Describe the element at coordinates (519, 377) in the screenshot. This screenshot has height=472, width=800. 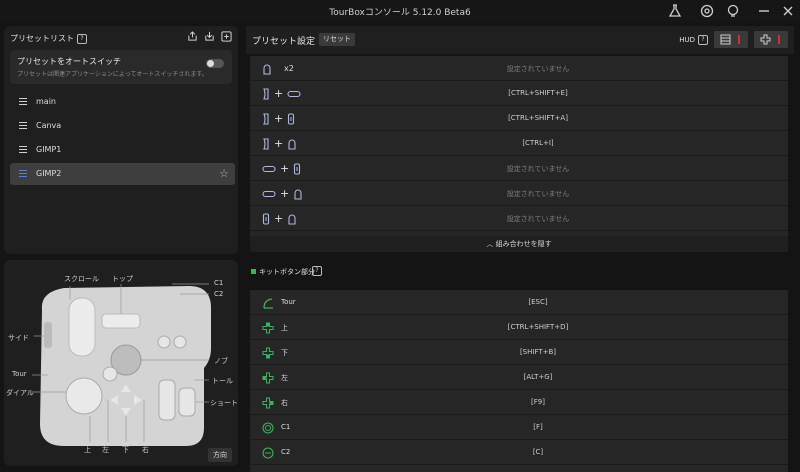
I see `kit-row-left: 左 [ALT+G]` at that location.